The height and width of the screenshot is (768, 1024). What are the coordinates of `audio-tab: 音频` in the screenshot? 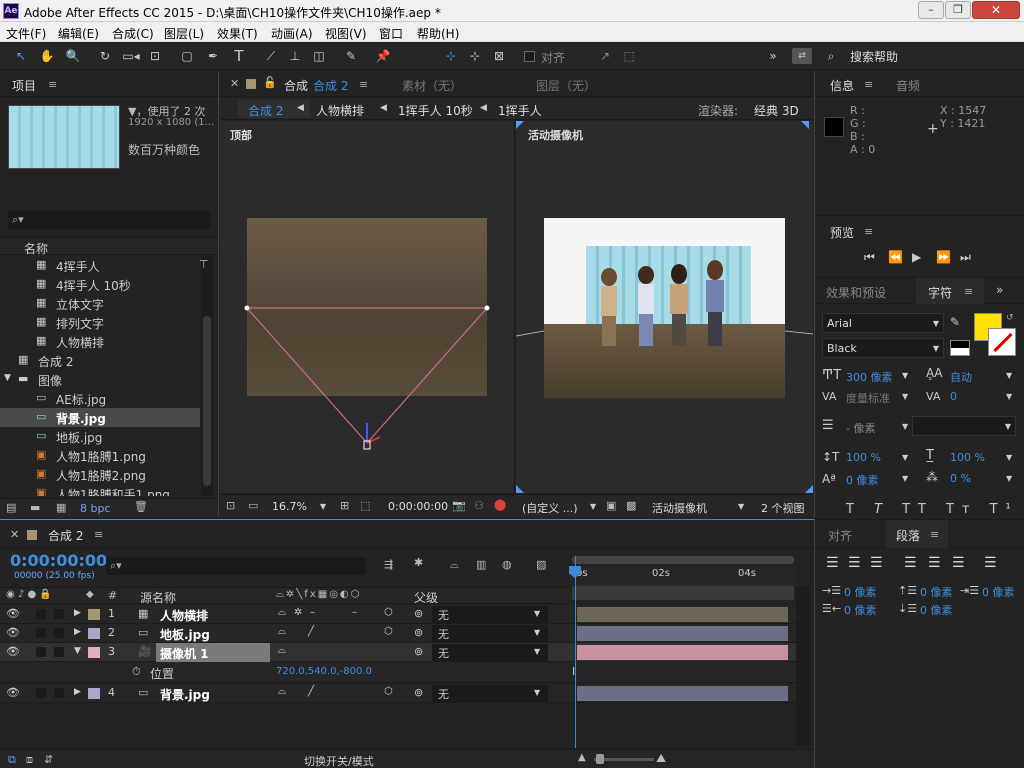 It's located at (908, 85).